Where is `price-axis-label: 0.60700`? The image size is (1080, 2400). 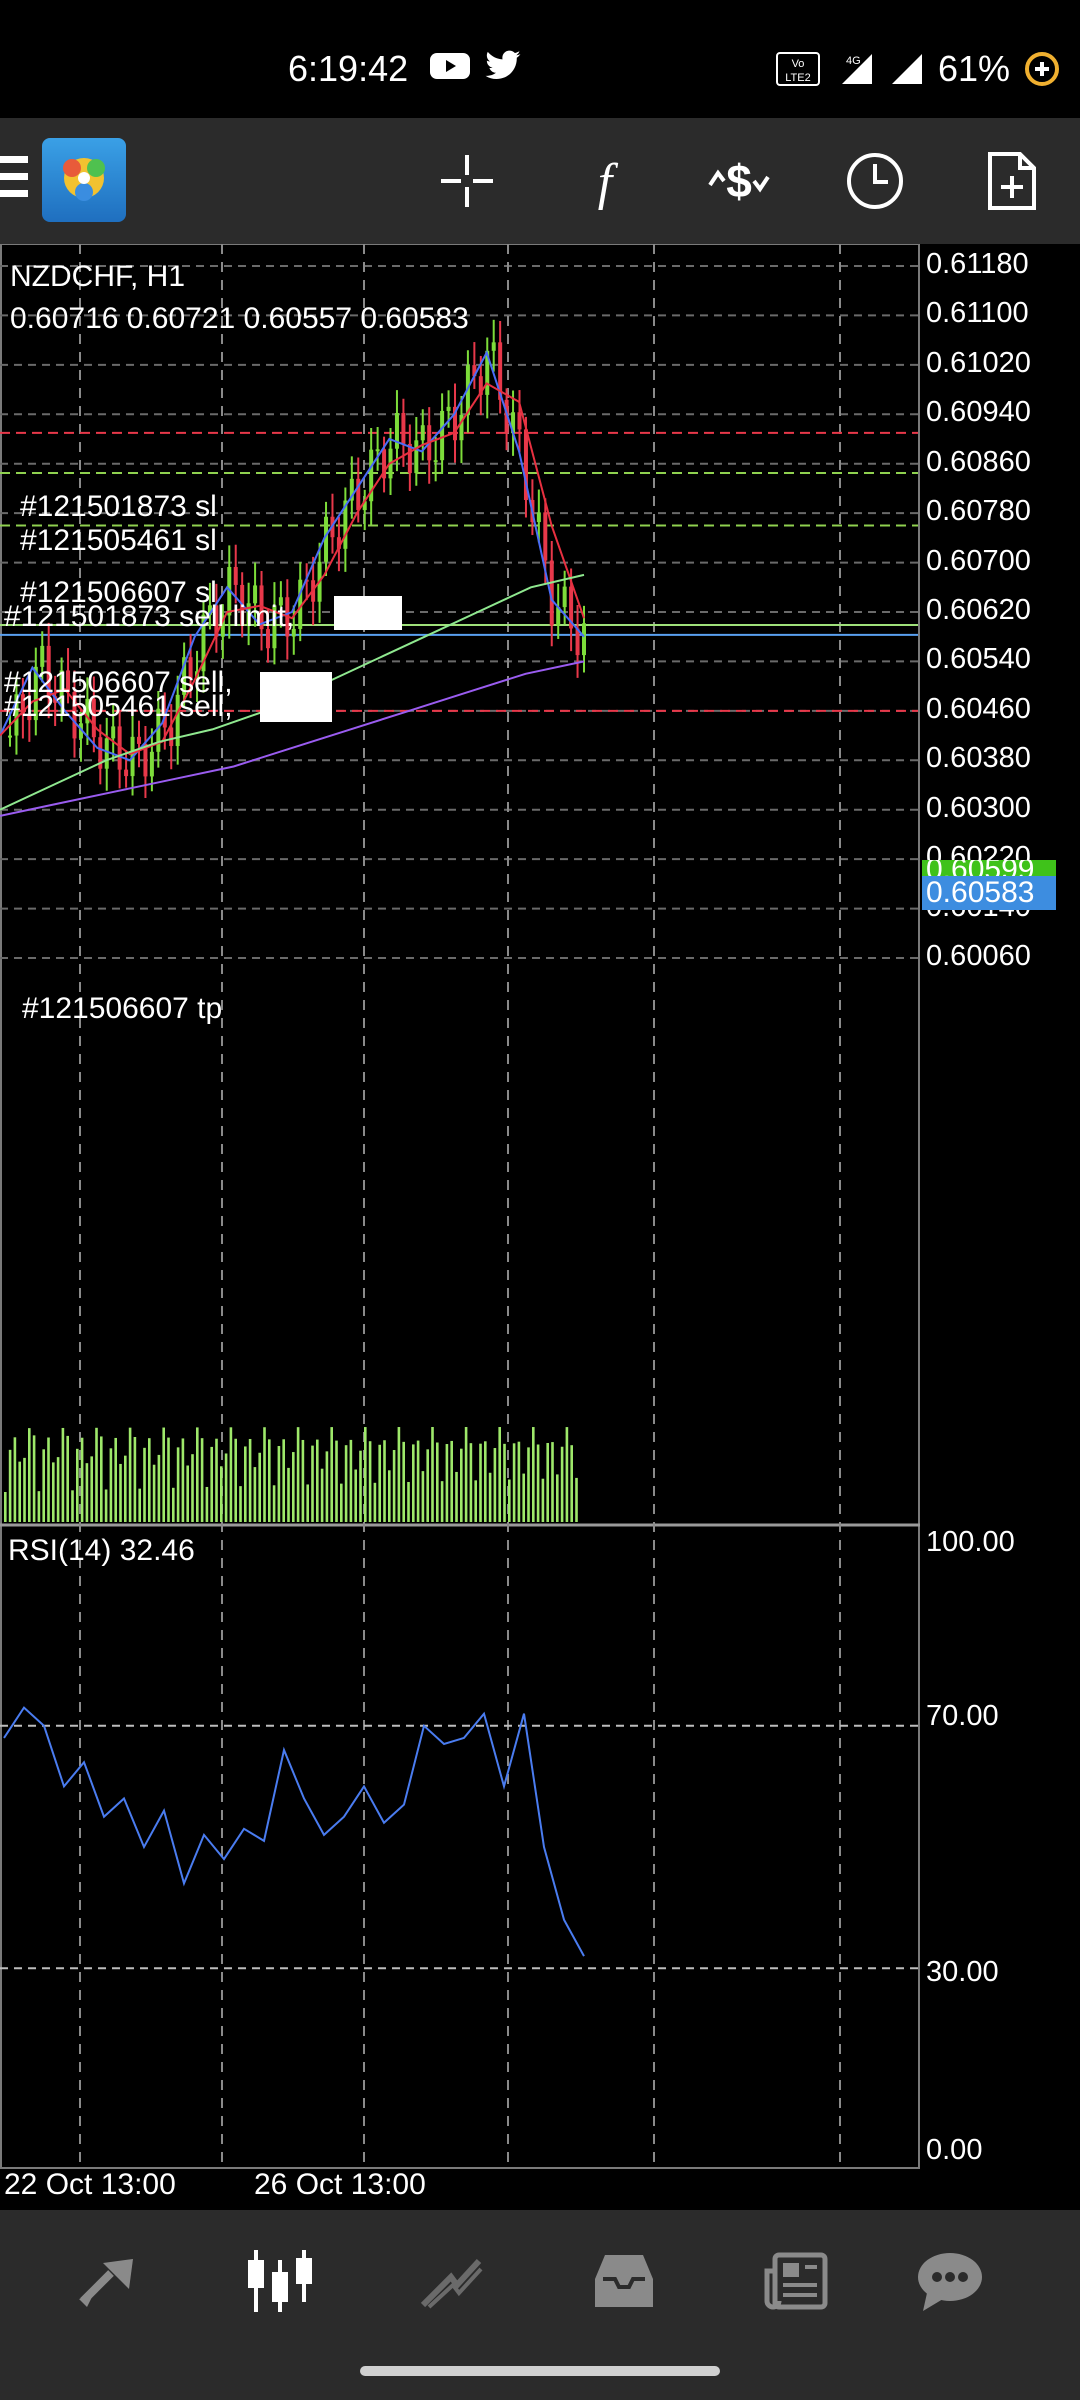
price-axis-label: 0.60700 is located at coordinates (978, 560).